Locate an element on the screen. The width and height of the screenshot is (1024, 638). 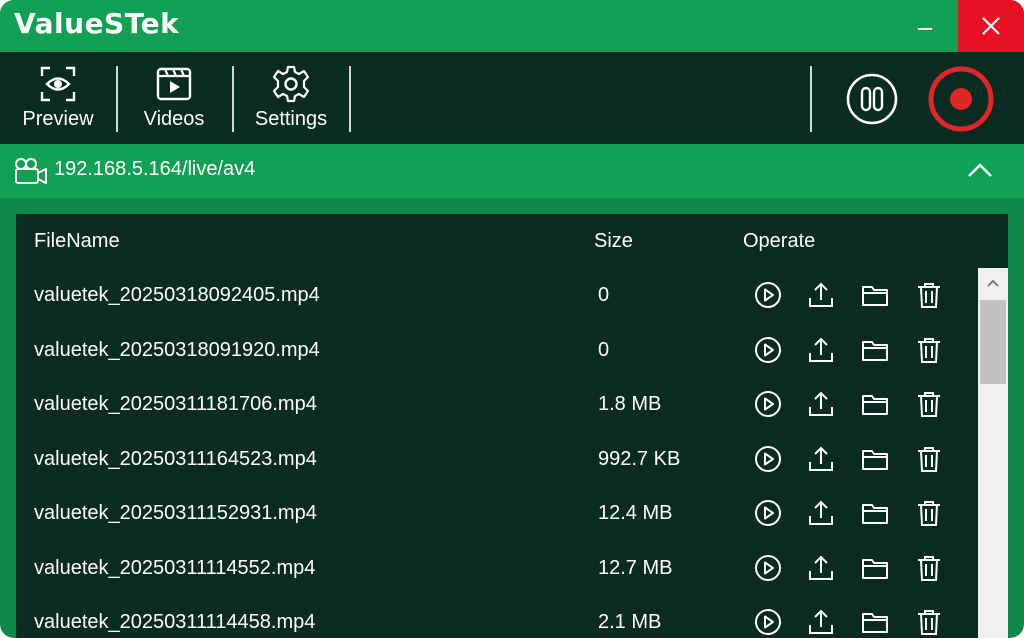
close-icon is located at coordinates (991, 26).